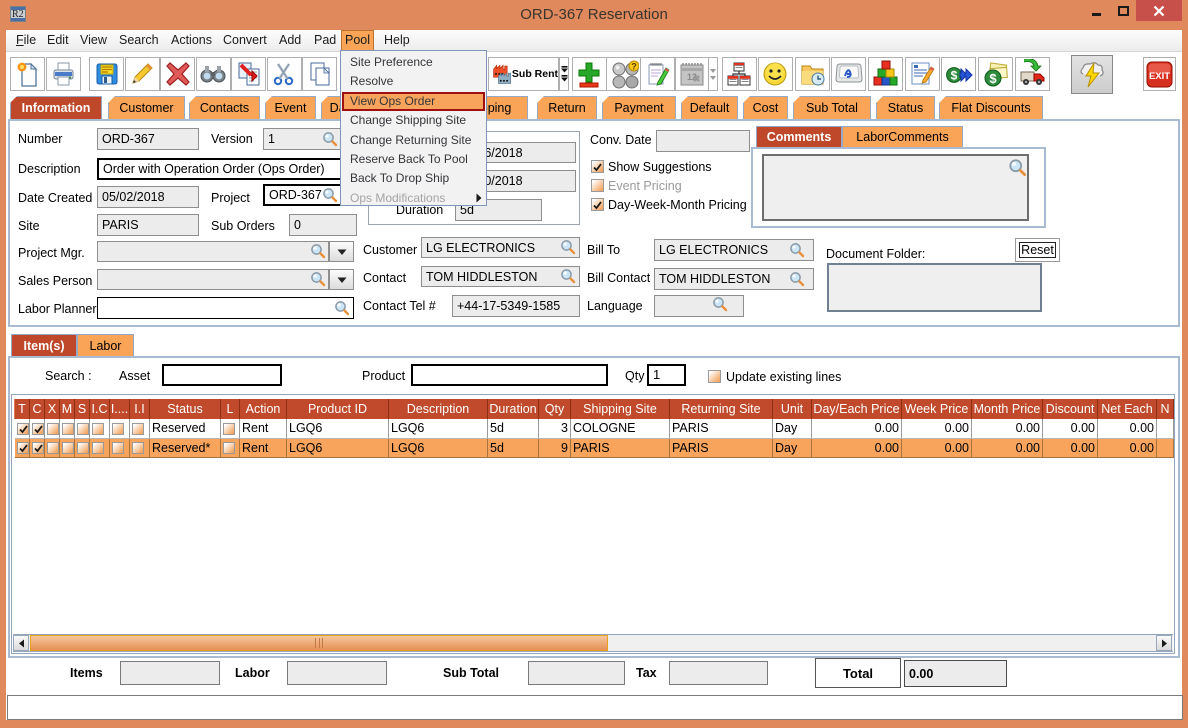  Describe the element at coordinates (1159, 76) in the screenshot. I see `svg-text: EXIT` at that location.